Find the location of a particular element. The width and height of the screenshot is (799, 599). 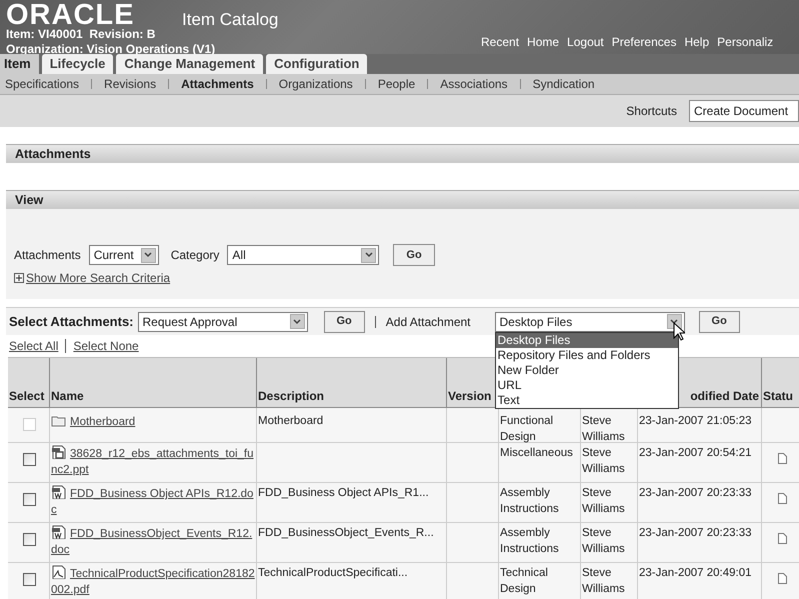

global-link: Home is located at coordinates (543, 42).